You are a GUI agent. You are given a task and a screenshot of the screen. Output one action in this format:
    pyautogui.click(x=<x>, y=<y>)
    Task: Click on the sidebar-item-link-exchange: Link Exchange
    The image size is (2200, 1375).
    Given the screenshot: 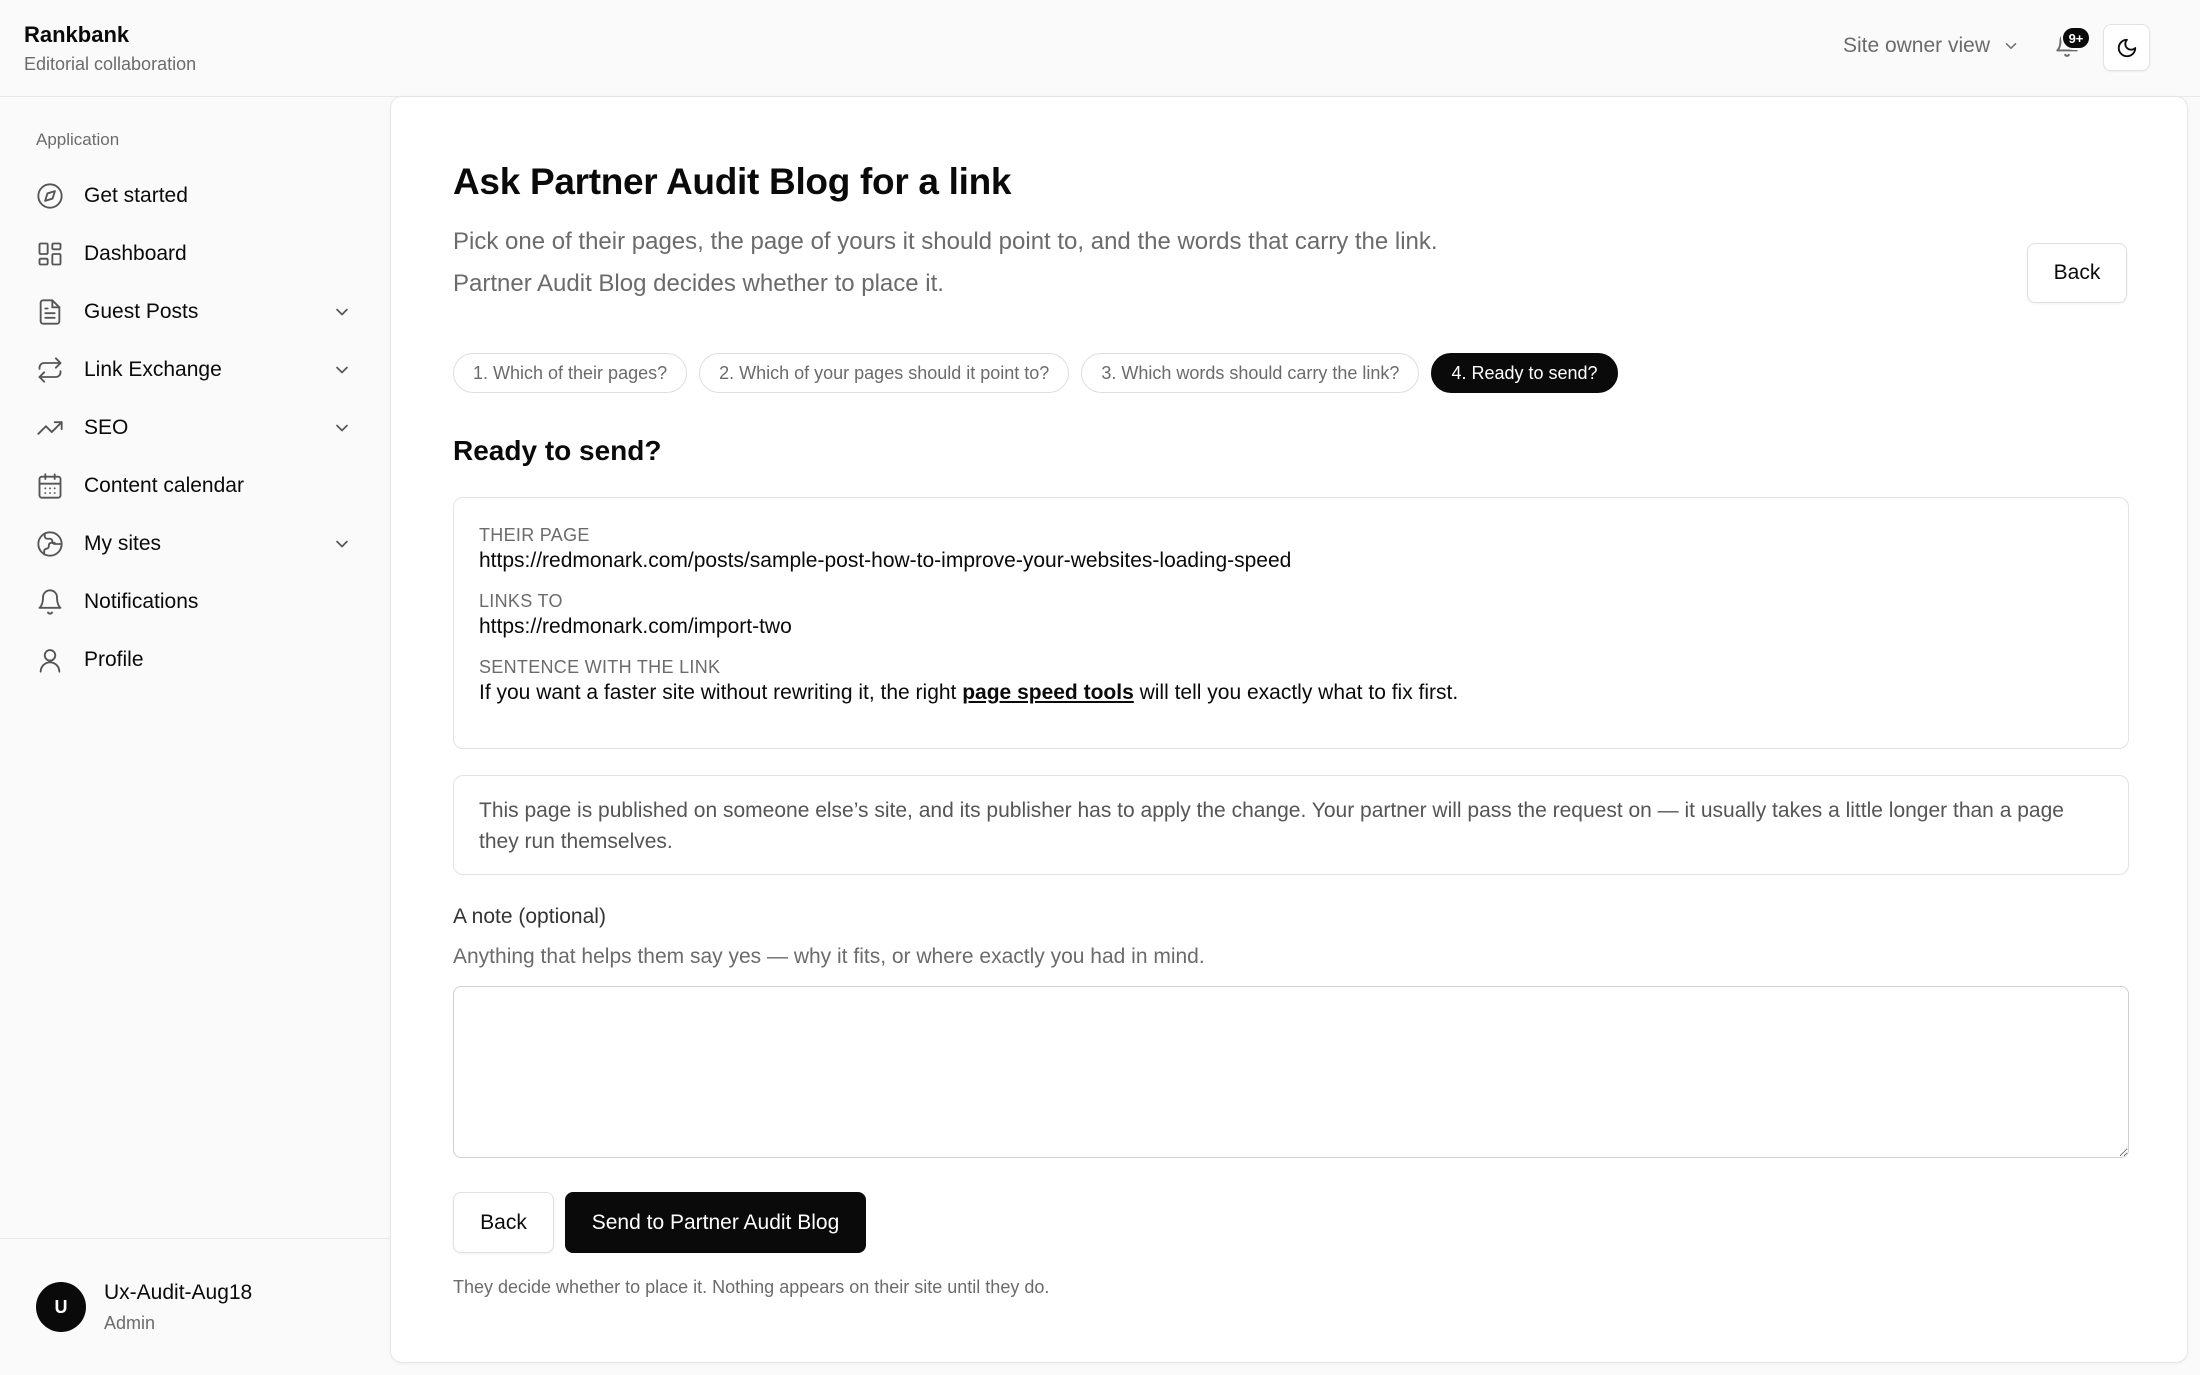 What is the action you would take?
    pyautogui.click(x=194, y=370)
    